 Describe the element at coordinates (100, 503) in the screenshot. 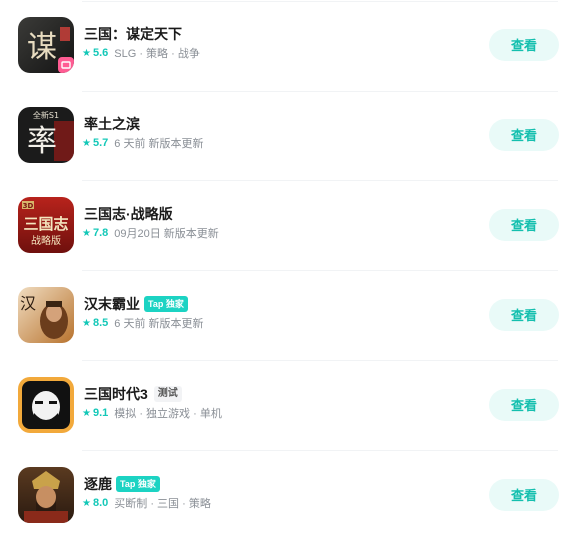

I see `rating-value: 8.0` at that location.